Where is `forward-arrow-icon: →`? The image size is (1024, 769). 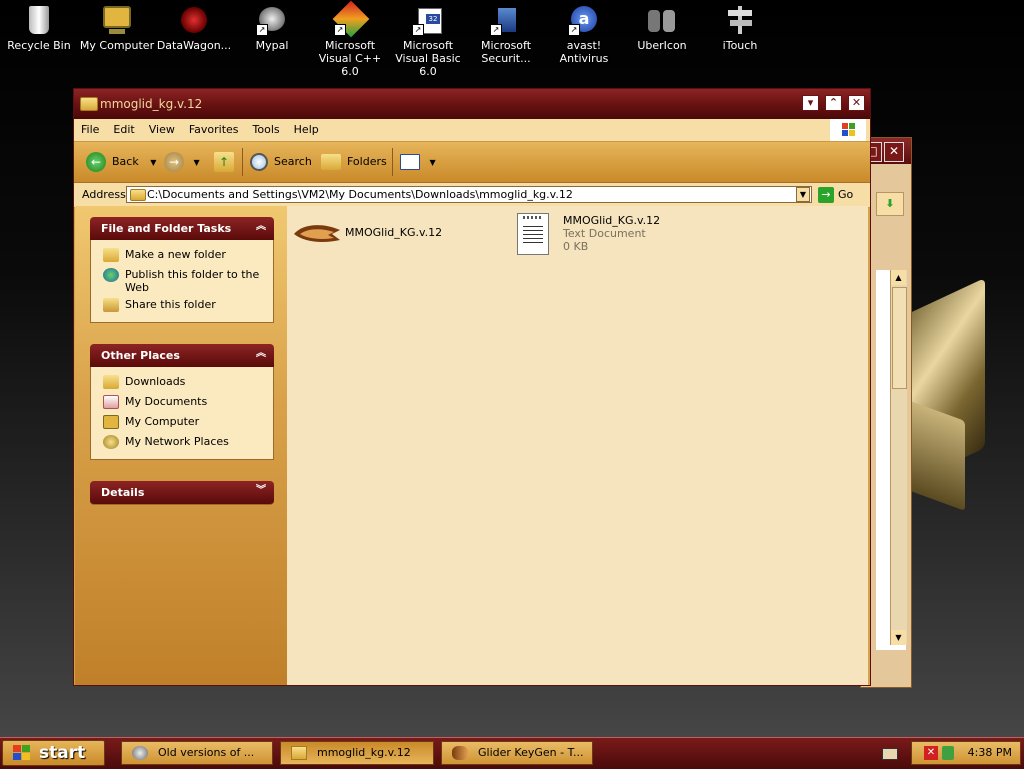 forward-arrow-icon: → is located at coordinates (174, 162).